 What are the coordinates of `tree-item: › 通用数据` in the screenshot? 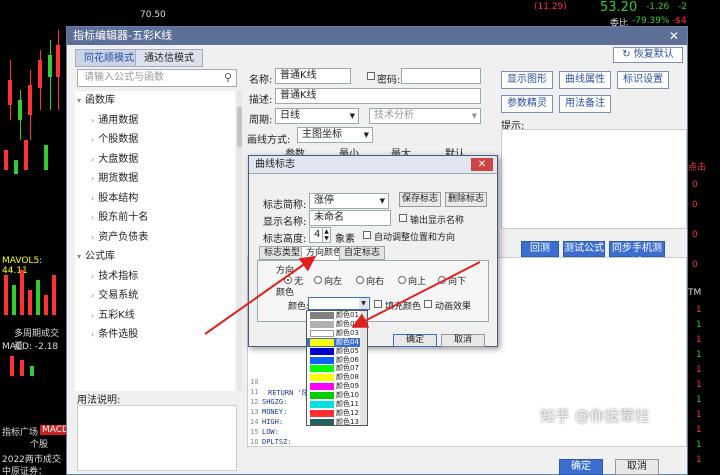 It's located at (155, 121).